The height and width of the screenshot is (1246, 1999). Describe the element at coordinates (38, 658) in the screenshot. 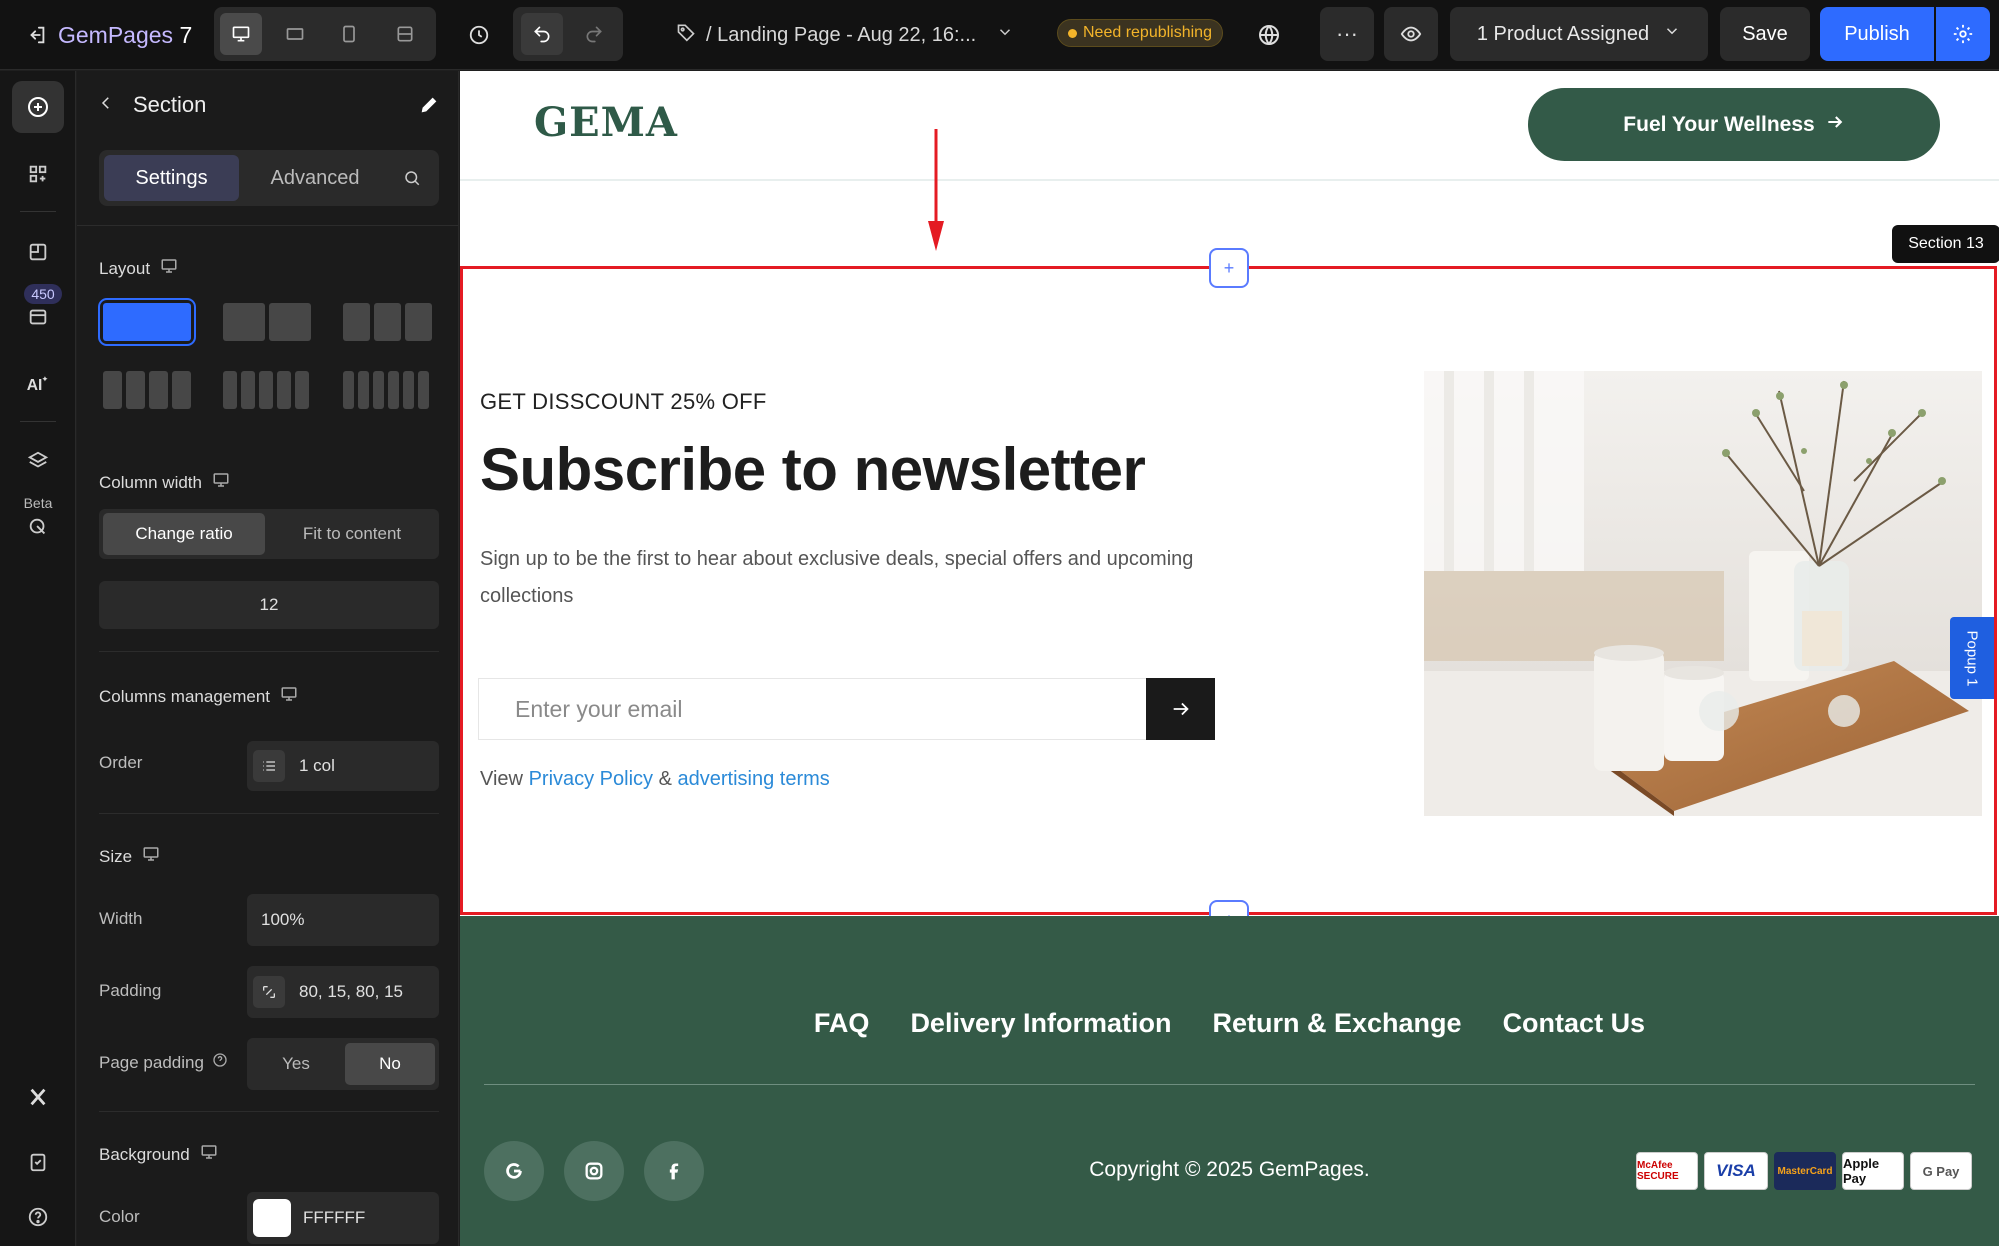

I see `left-icon-rail: 450 AI Beta` at that location.